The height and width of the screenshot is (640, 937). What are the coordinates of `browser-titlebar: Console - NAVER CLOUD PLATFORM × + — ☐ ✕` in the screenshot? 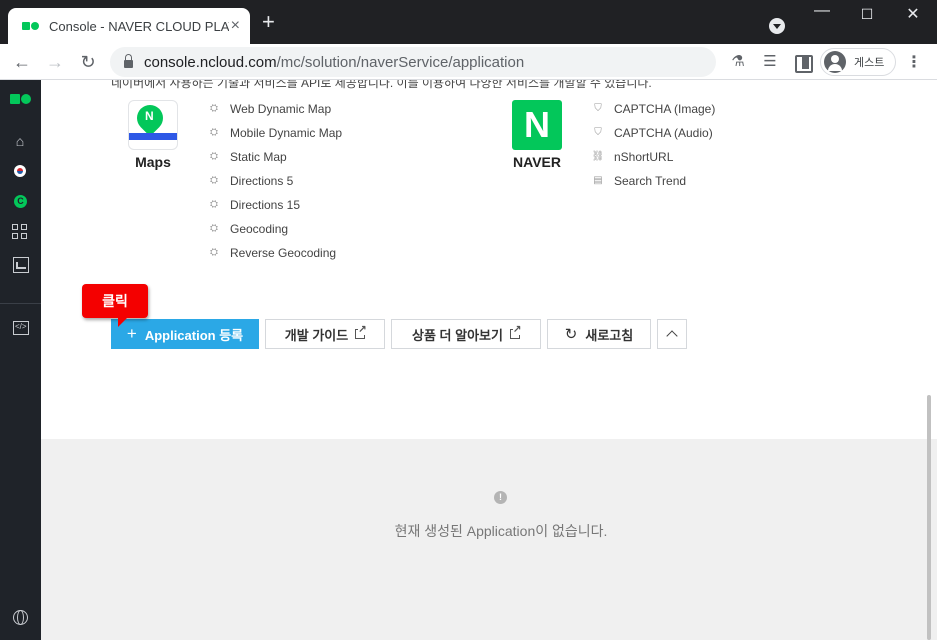 It's located at (468, 22).